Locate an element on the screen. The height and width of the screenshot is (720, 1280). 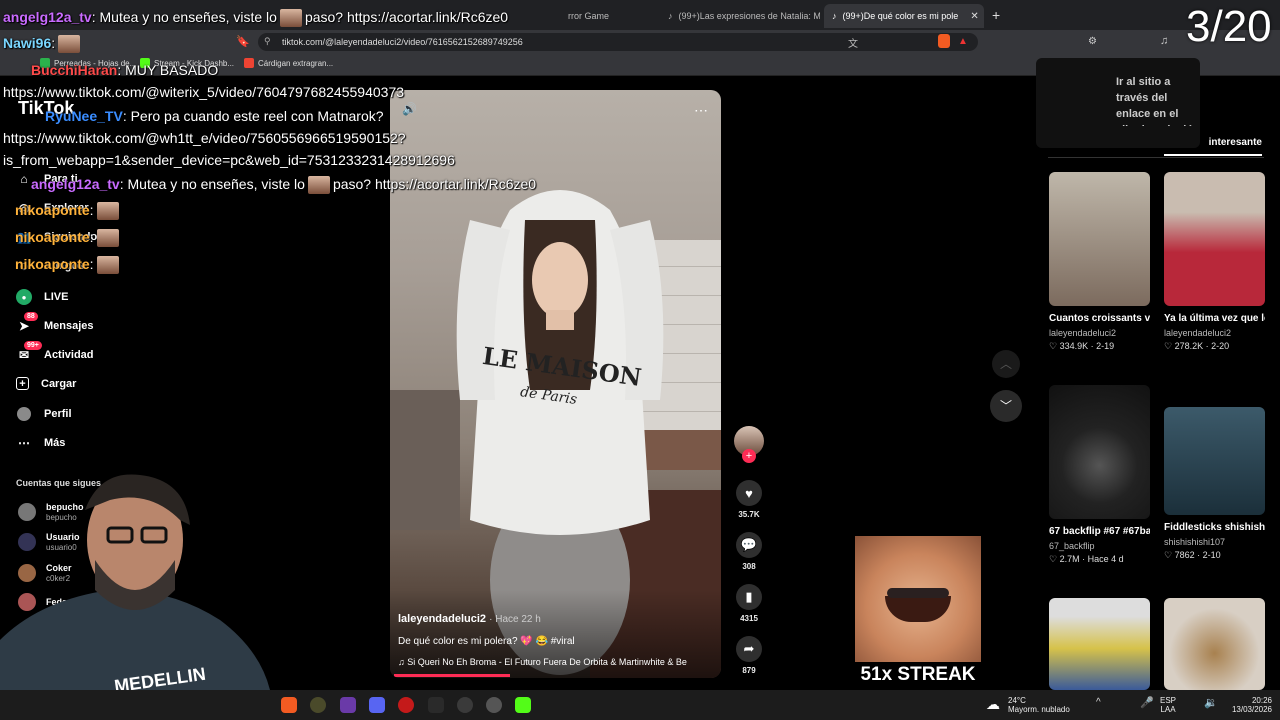
streak-label: 51x STREAK is located at coordinates (918, 674).